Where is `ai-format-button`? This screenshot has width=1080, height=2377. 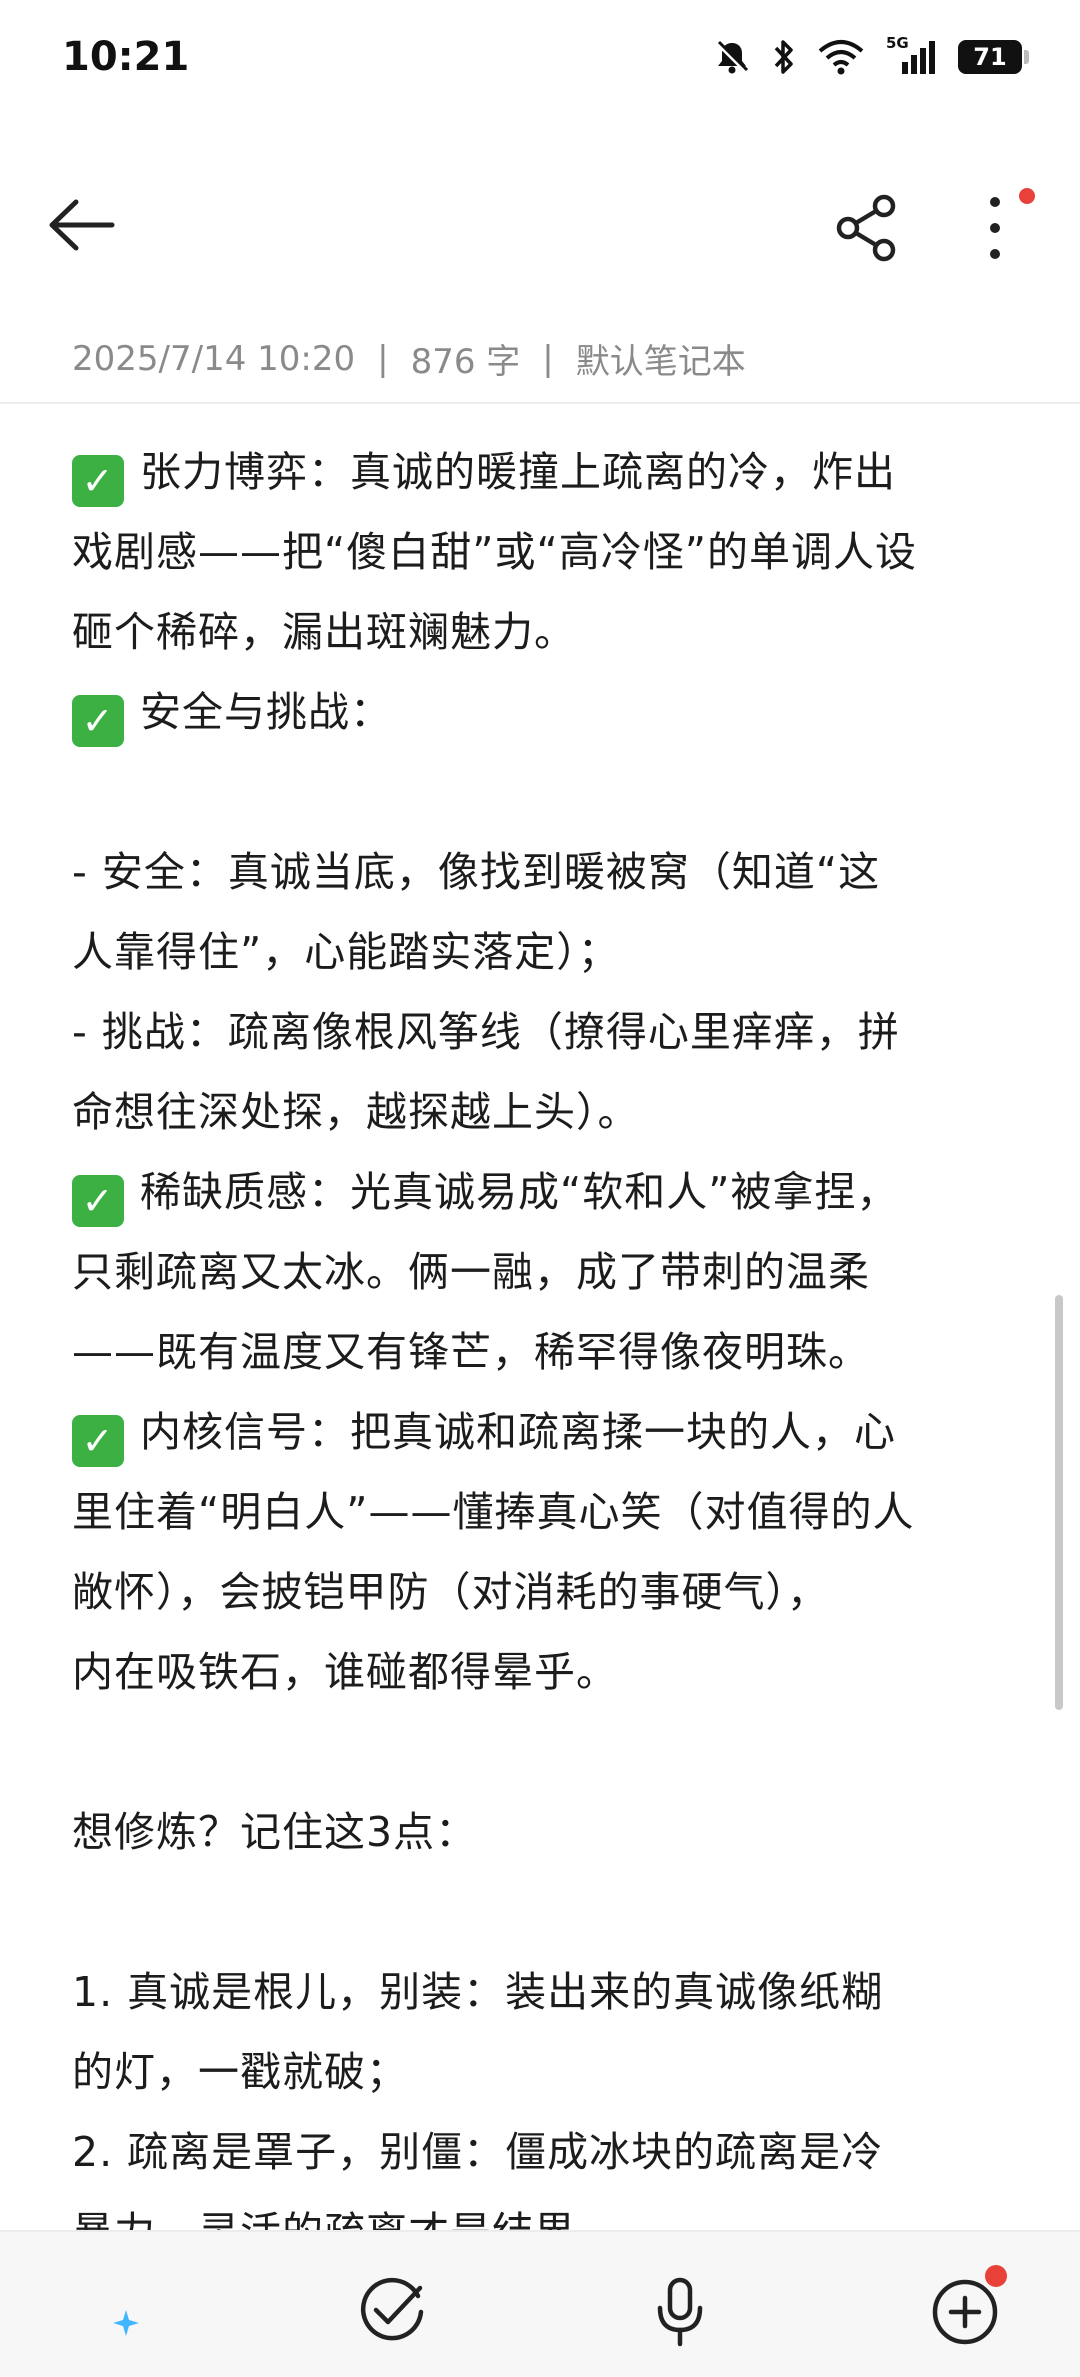 ai-format-button is located at coordinates (108, 2312).